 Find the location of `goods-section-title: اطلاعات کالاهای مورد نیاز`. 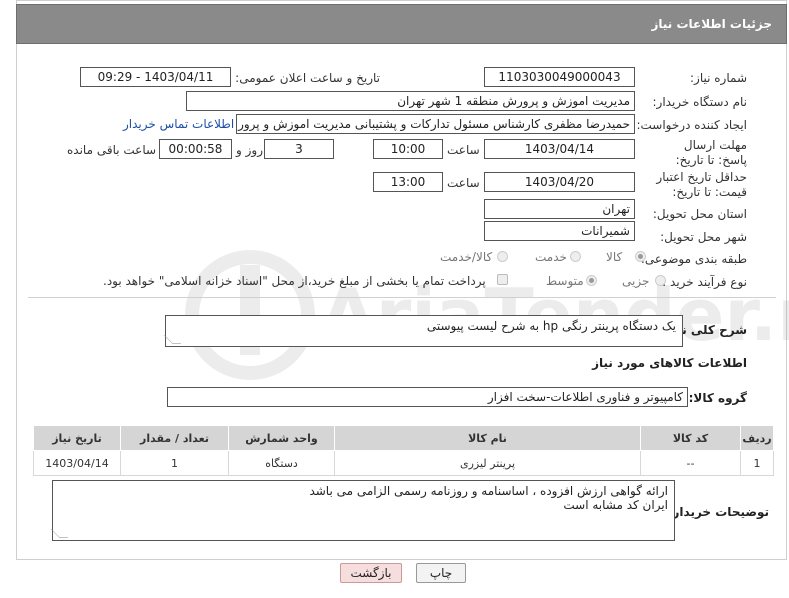

goods-section-title: اطلاعات کالاهای مورد نیاز is located at coordinates (669, 363).